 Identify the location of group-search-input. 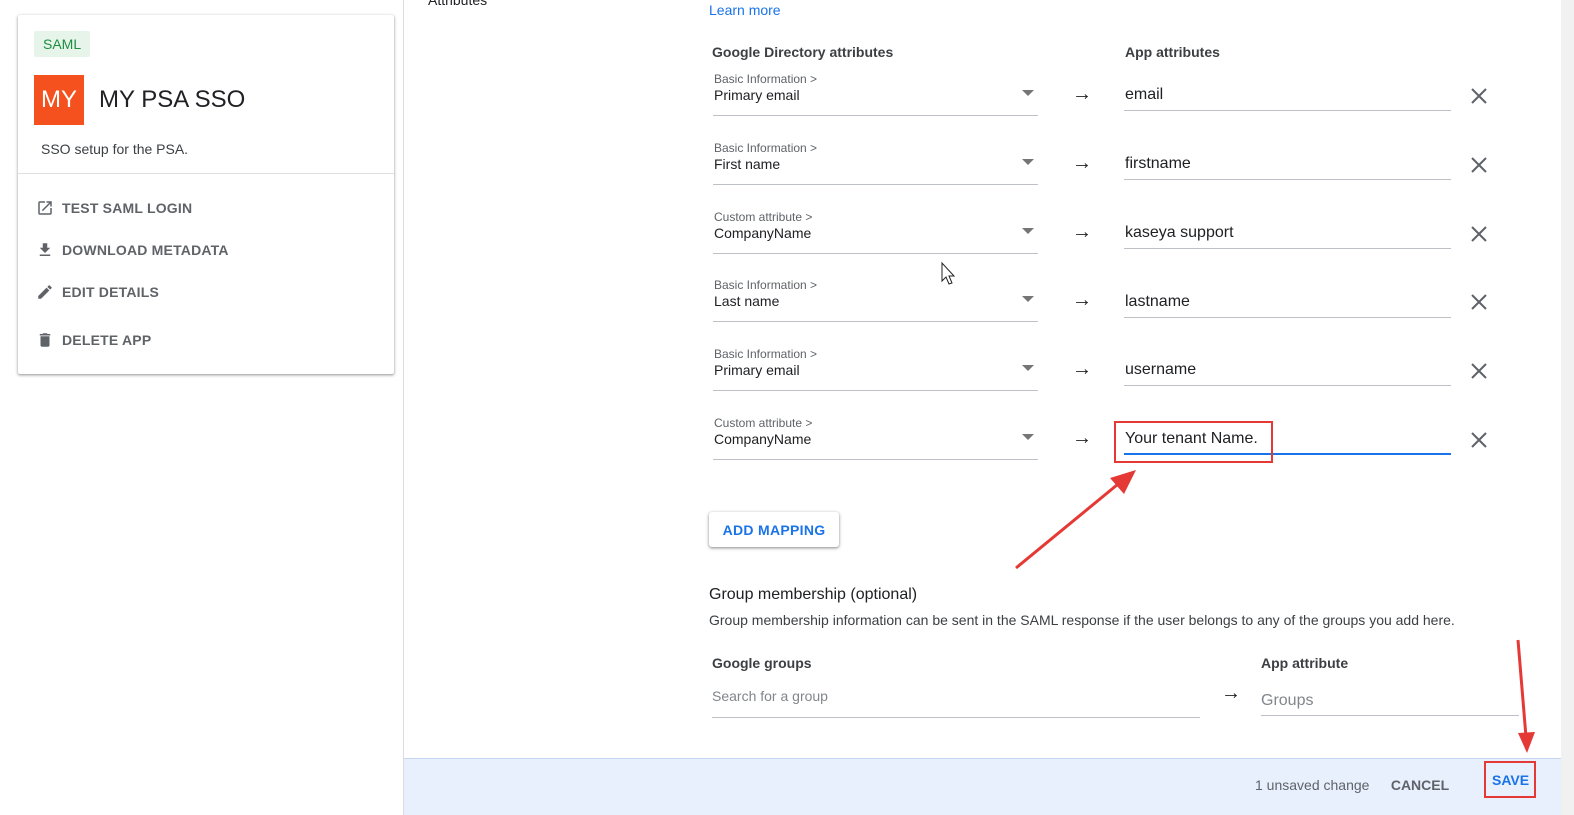
(956, 695).